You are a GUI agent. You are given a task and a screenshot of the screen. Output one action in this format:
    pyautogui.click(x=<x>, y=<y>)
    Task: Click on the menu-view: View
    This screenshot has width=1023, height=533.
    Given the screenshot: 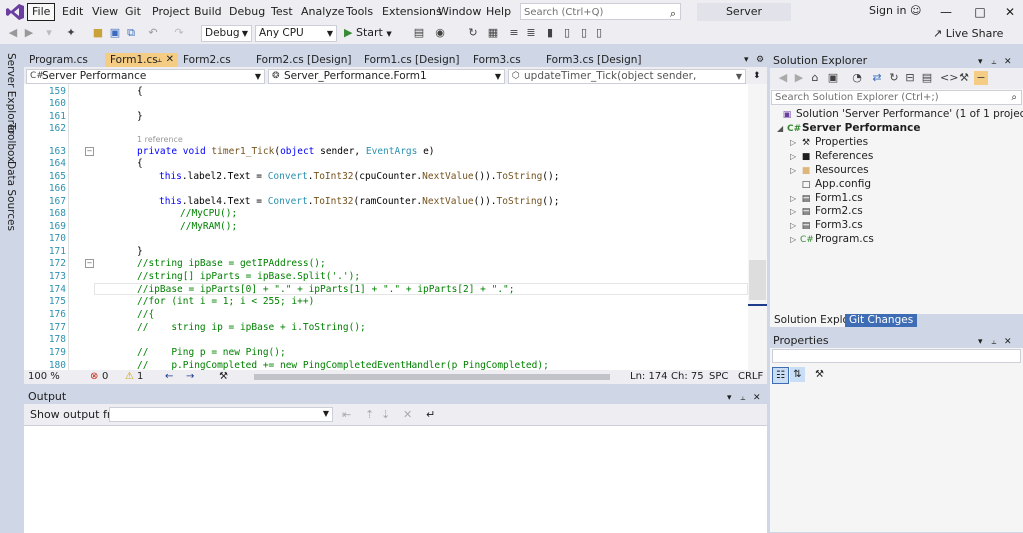 What is the action you would take?
    pyautogui.click(x=105, y=12)
    